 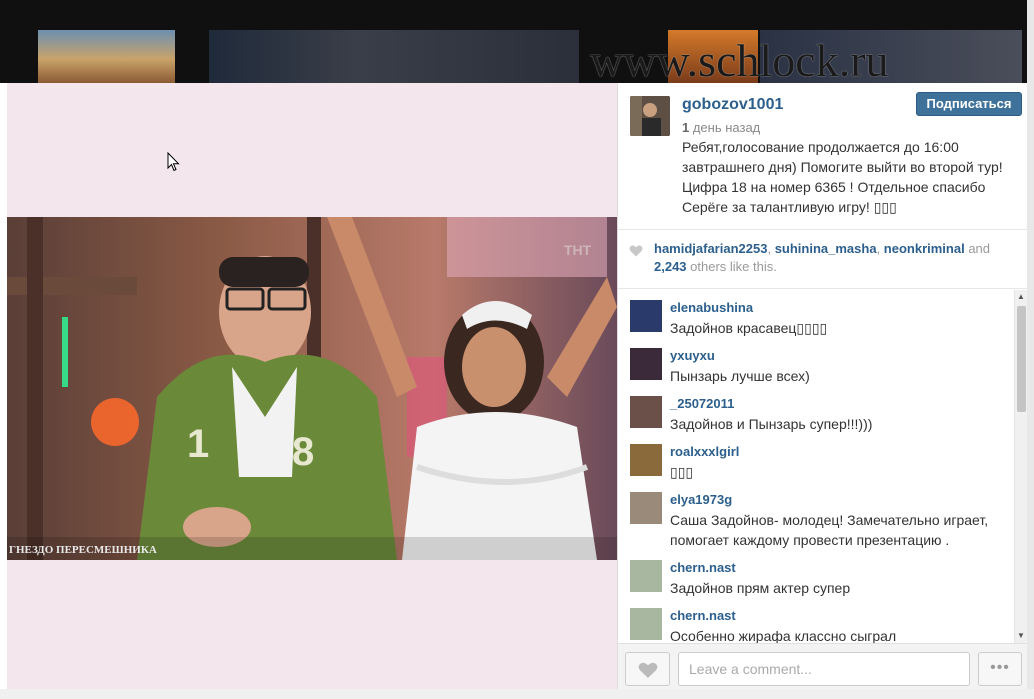 What do you see at coordinates (783, 635) in the screenshot?
I see `comment-text: Особенно жирафа классно сыграл` at bounding box center [783, 635].